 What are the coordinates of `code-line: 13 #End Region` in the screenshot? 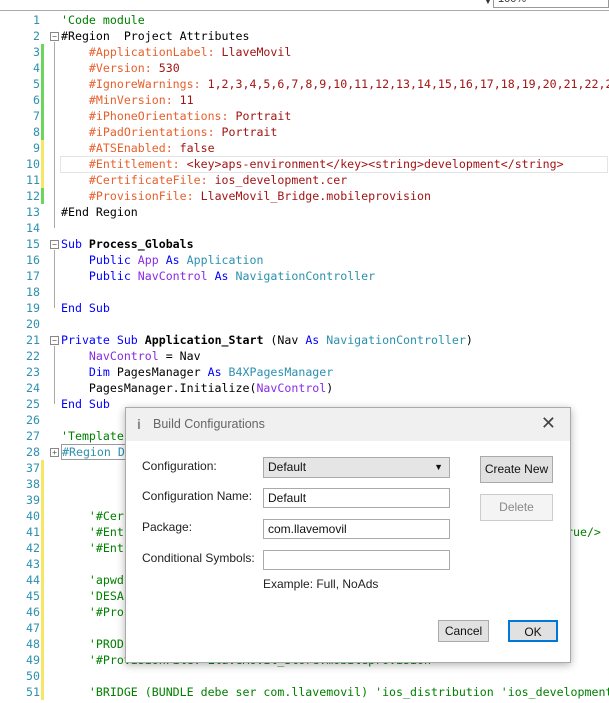 It's located at (304, 212).